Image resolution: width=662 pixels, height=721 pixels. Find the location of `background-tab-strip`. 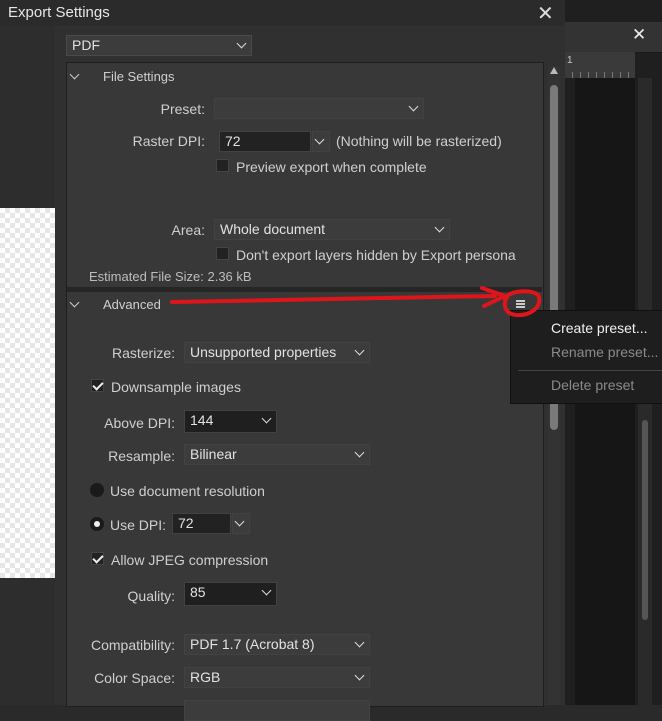

background-tab-strip is located at coordinates (613, 37).